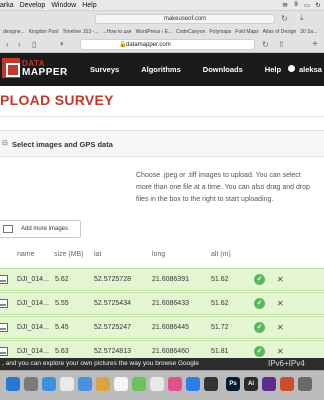 The width and height of the screenshot is (324, 400). What do you see at coordinates (162, 143) in the screenshot?
I see `section-header: ⊟ Select images and GPS data` at bounding box center [162, 143].